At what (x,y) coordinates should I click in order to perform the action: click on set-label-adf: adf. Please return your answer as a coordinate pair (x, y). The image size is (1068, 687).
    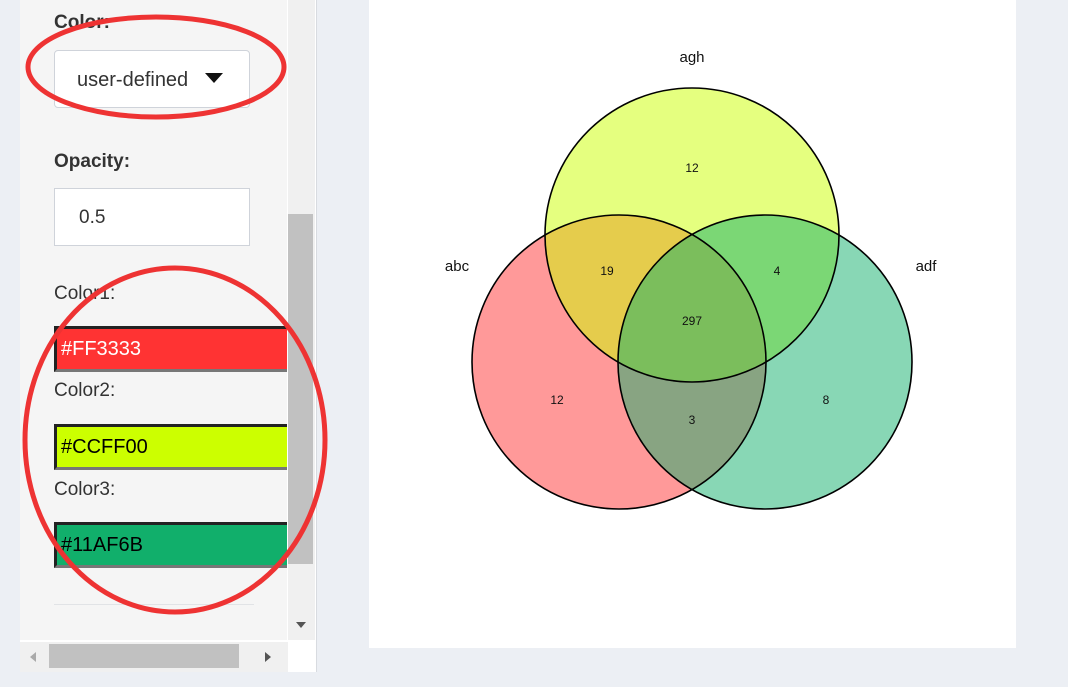
    Looking at the image, I should click on (927, 266).